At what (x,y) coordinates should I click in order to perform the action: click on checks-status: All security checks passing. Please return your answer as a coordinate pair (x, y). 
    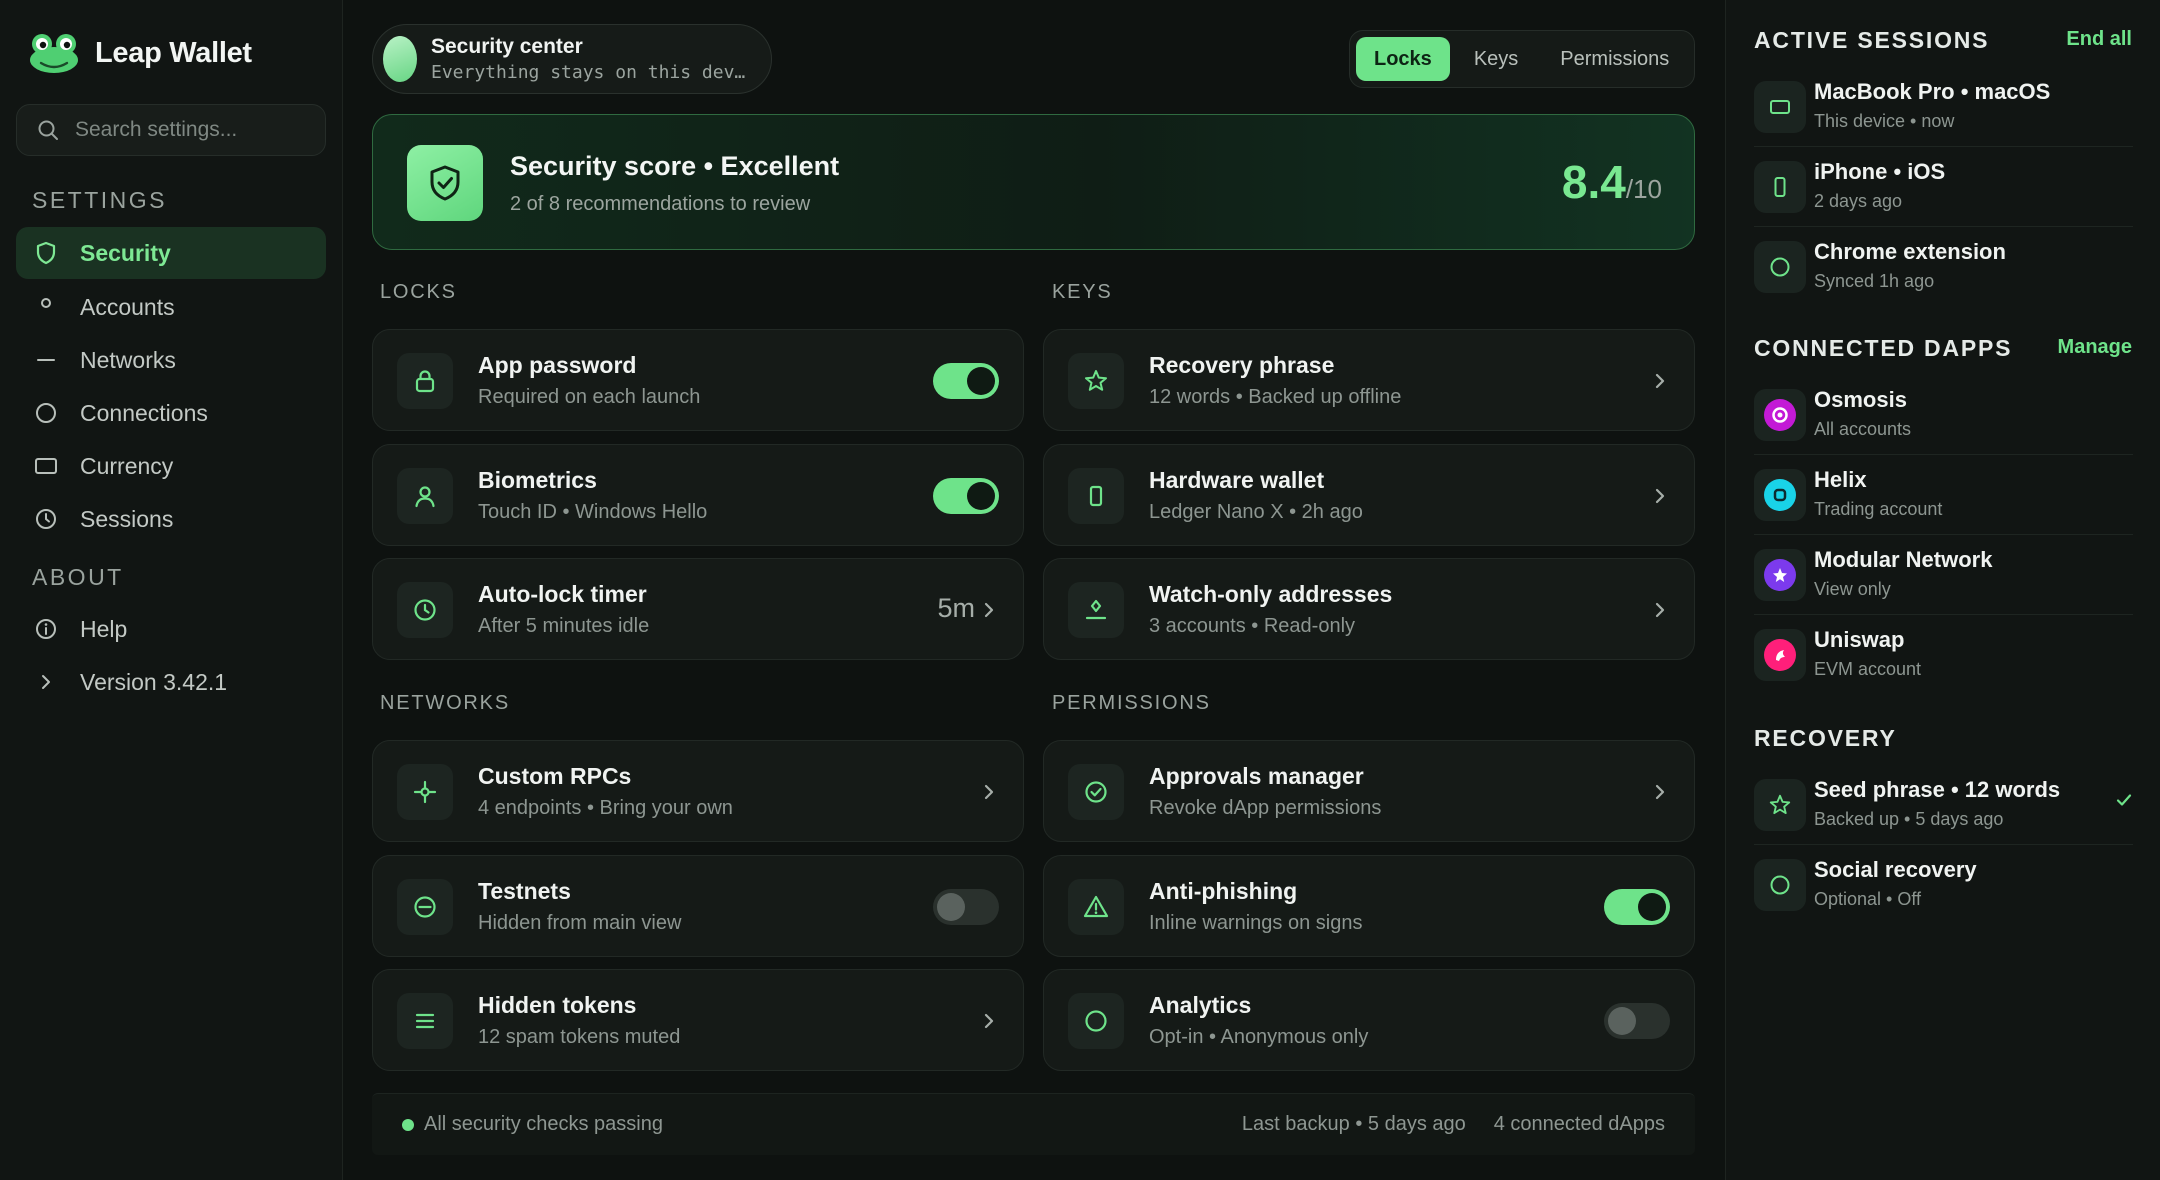
    Looking at the image, I should click on (532, 1124).